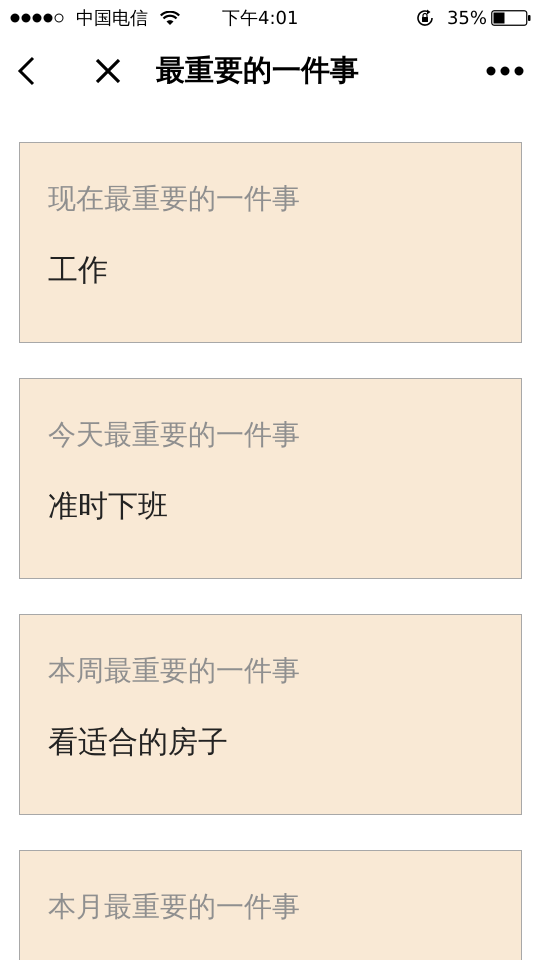 Image resolution: width=541 pixels, height=960 pixels. I want to click on carrier-name: 中国电信, so click(112, 18).